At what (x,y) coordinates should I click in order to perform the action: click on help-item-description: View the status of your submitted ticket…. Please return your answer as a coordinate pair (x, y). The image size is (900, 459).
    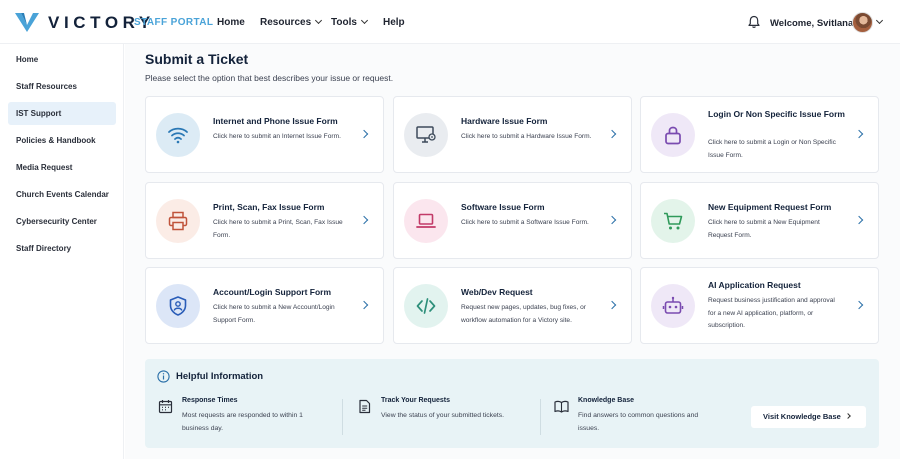
    Looking at the image, I should click on (443, 415).